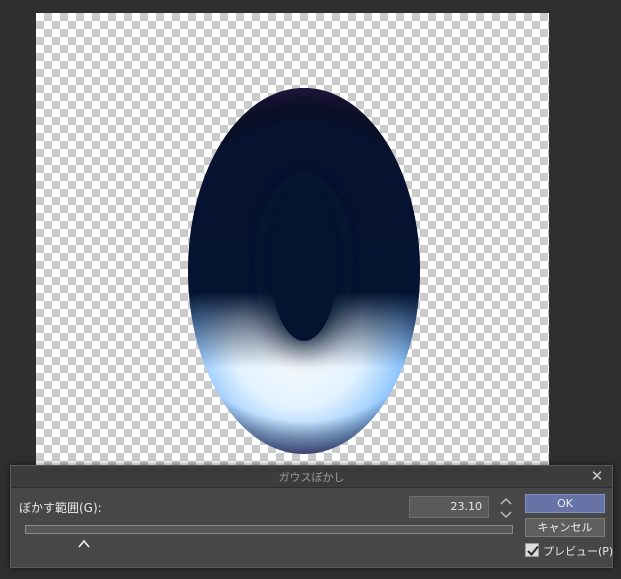  I want to click on dialog-title: ガウスぼかし, so click(311, 477).